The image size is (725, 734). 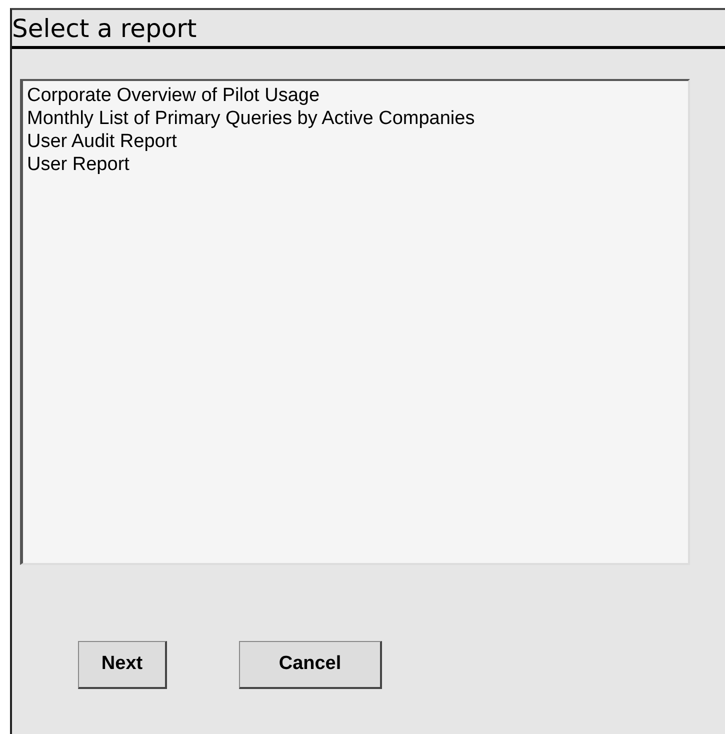 I want to click on page-title: Select a report, so click(x=368, y=29).